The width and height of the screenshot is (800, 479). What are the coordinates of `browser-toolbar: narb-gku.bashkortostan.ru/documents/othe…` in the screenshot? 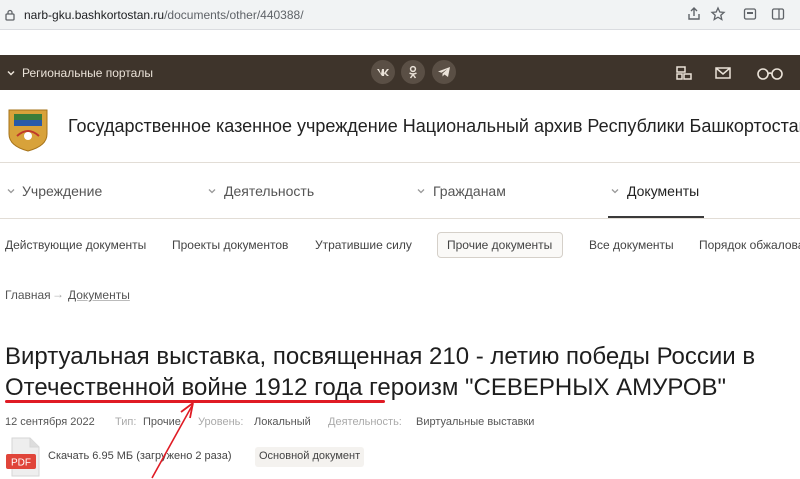 It's located at (400, 15).